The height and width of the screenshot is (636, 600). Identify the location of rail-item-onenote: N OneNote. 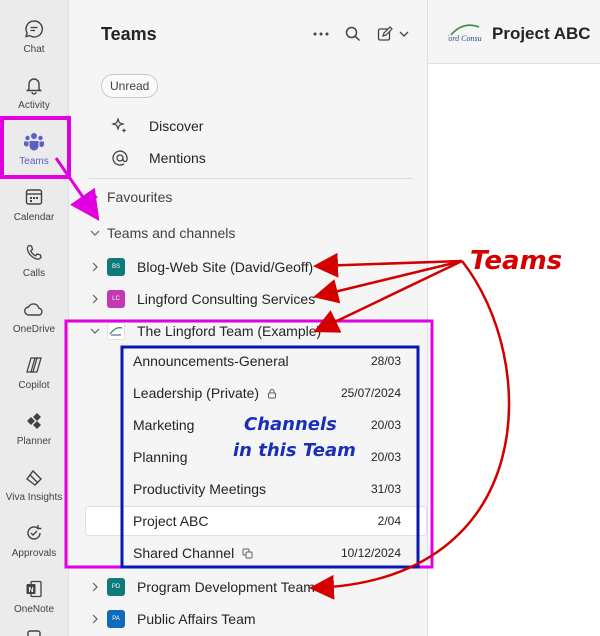
(34, 596).